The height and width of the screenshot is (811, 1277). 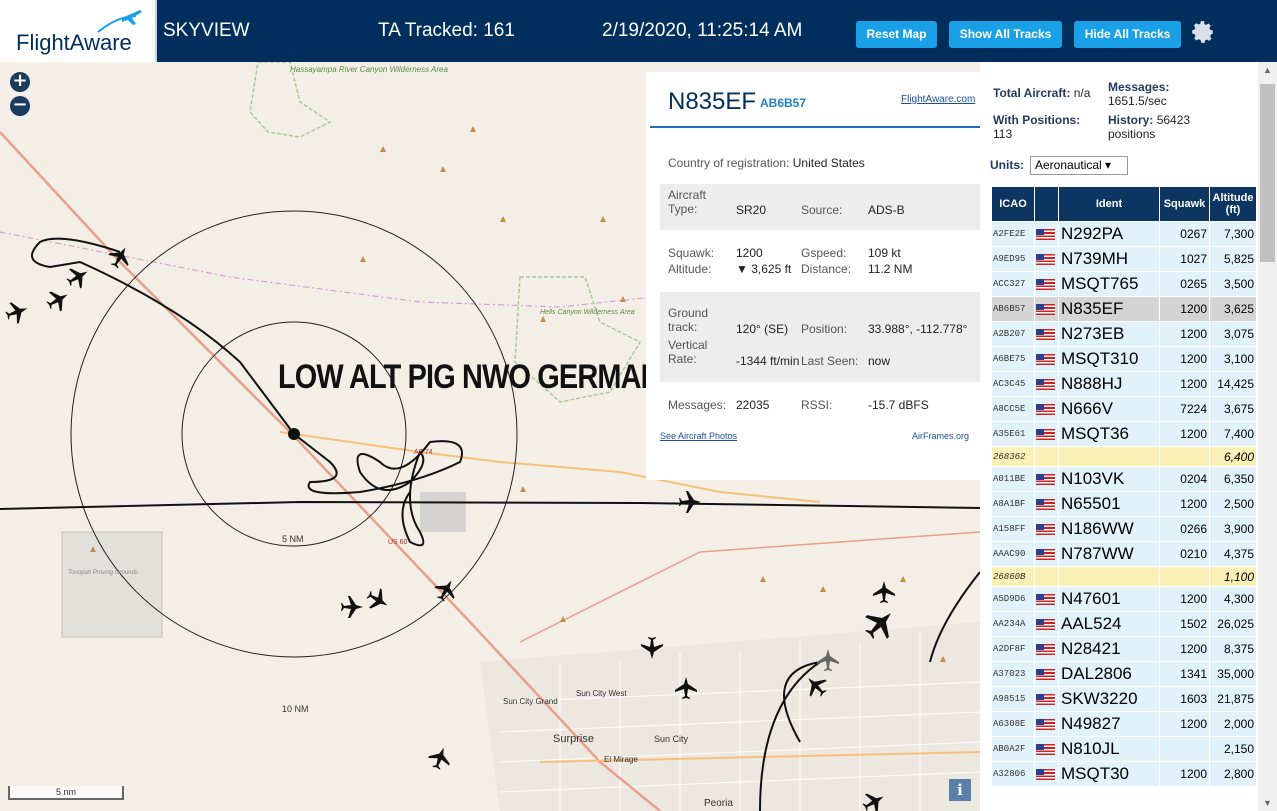 I want to click on scroll-down-arrow-icon: ▼, so click(x=1267, y=803).